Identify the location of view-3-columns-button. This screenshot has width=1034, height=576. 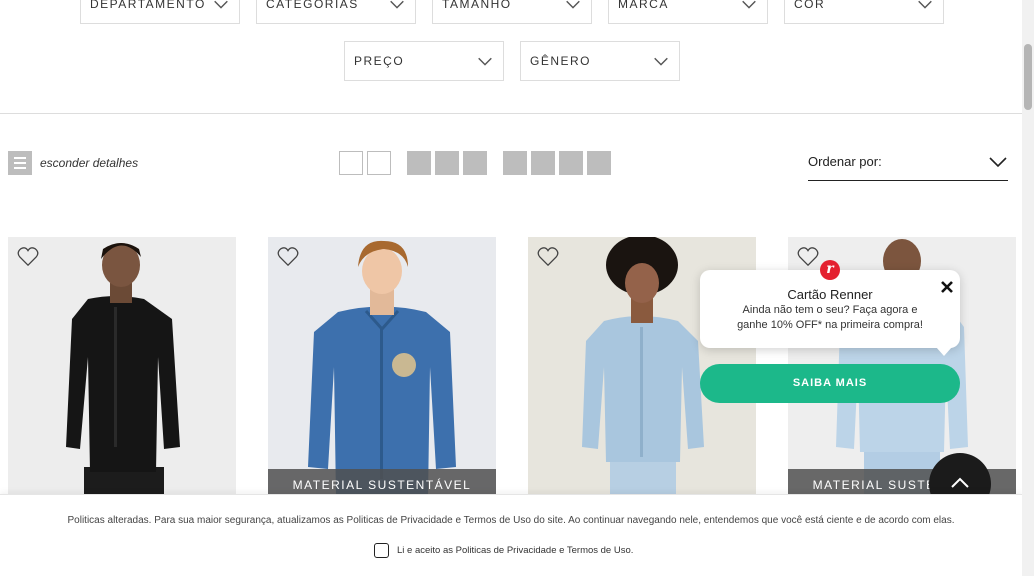
(419, 163).